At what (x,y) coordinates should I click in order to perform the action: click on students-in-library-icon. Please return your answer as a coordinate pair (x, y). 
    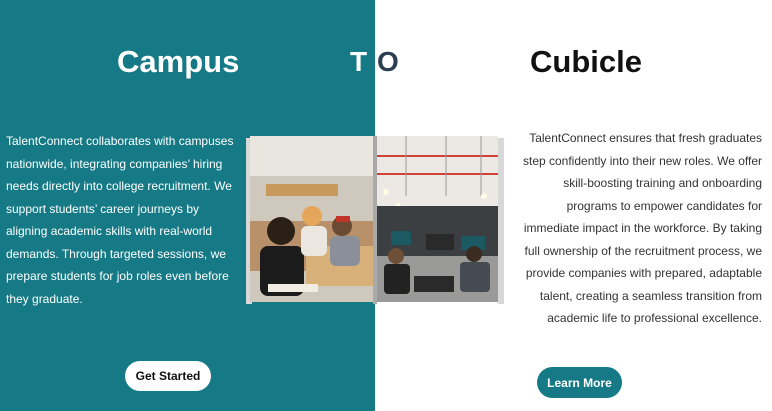
    Looking at the image, I should click on (312, 219).